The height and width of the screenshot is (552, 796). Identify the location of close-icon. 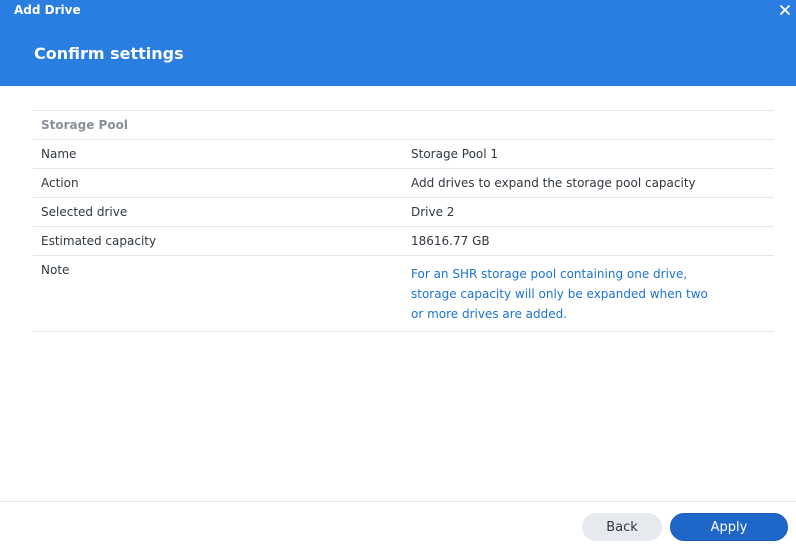
(785, 10).